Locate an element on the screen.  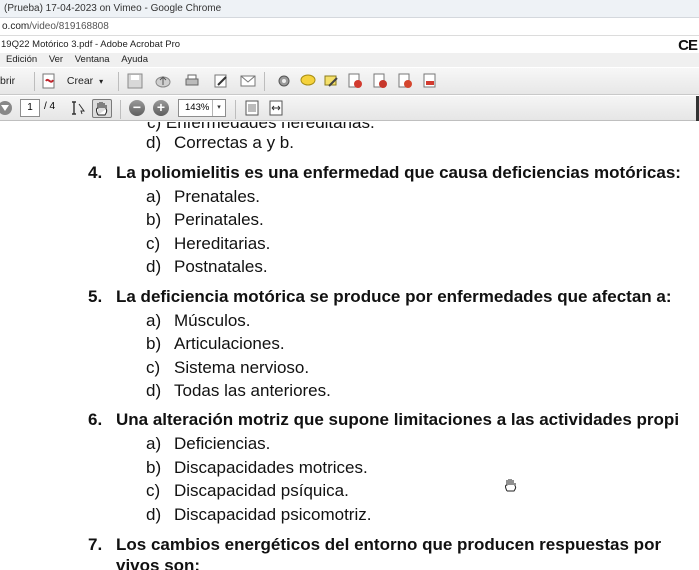
open-label: brir is located at coordinates (8, 81).